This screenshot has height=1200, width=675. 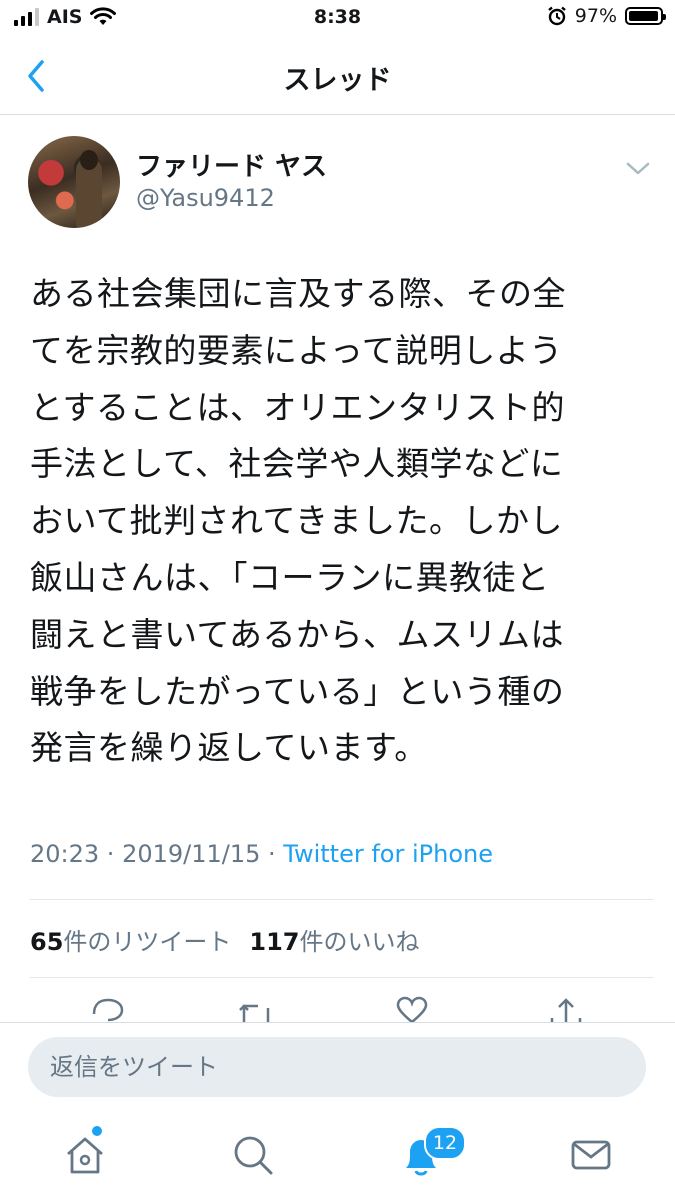 What do you see at coordinates (595, 16) in the screenshot?
I see `battery-percent: 97%` at bounding box center [595, 16].